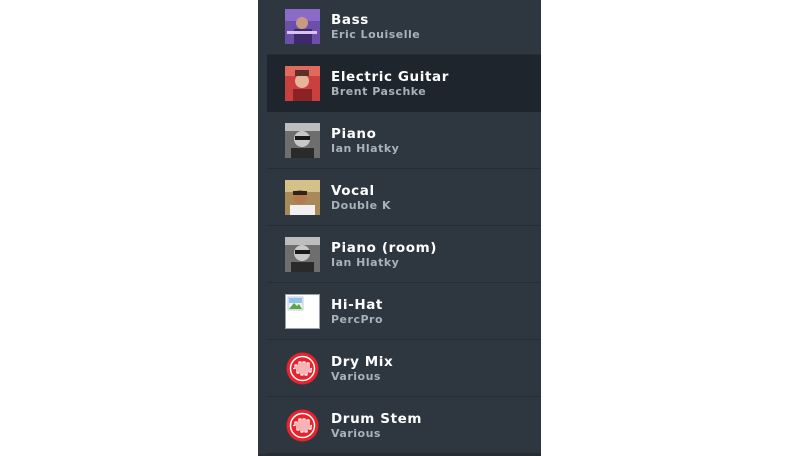 The height and width of the screenshot is (456, 800). I want to click on track-item-electric-guitar: Electric Guitar Brent Paschke, so click(404, 83).